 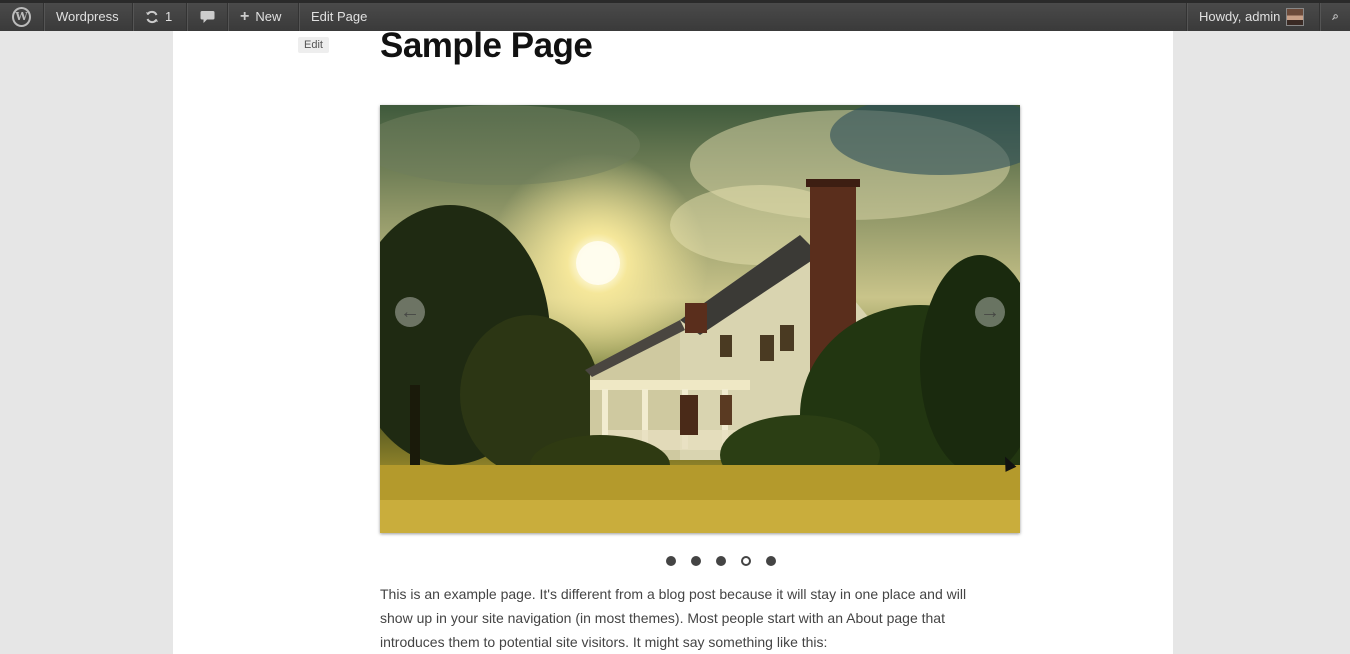 I want to click on avatar, so click(x=1295, y=17).